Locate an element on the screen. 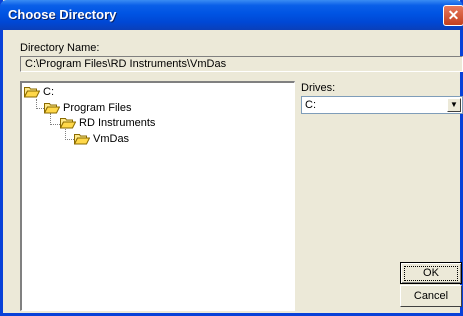  tree-node-label: VmDas is located at coordinates (111, 139).